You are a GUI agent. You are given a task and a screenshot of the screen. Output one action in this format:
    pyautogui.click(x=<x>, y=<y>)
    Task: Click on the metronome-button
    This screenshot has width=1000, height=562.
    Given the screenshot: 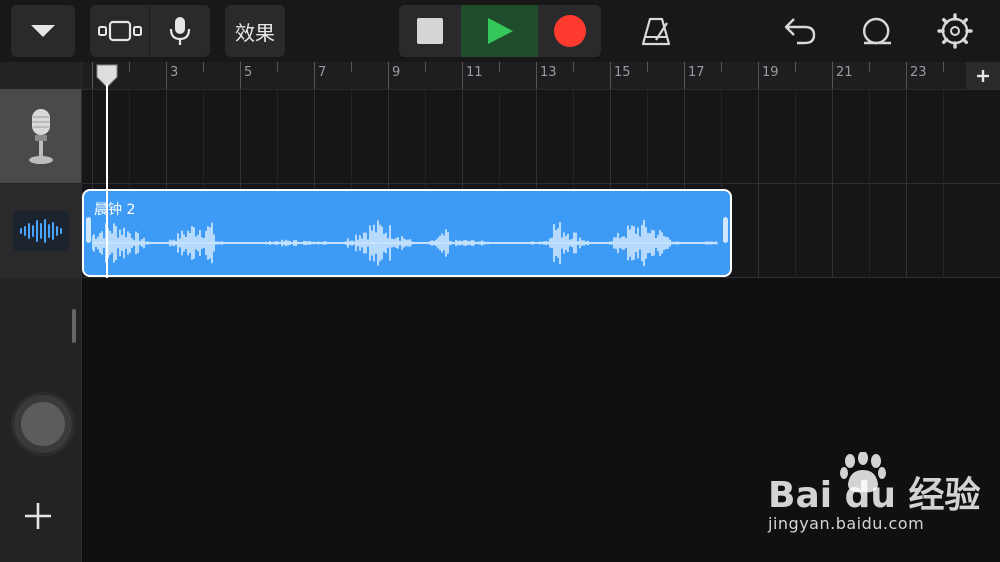 What is the action you would take?
    pyautogui.click(x=656, y=31)
    